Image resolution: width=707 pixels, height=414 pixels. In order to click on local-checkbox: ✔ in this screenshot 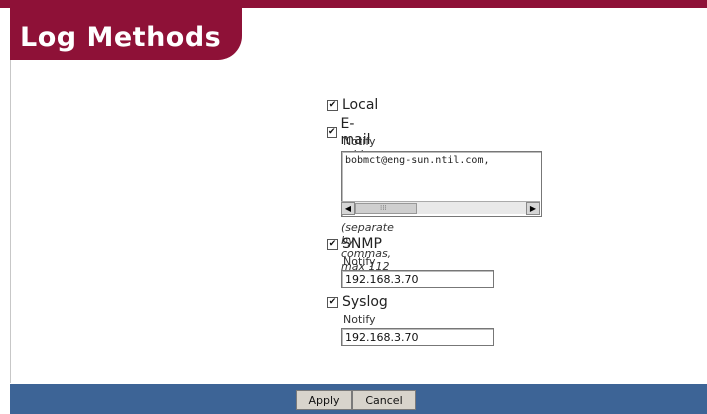, I will do `click(332, 105)`.